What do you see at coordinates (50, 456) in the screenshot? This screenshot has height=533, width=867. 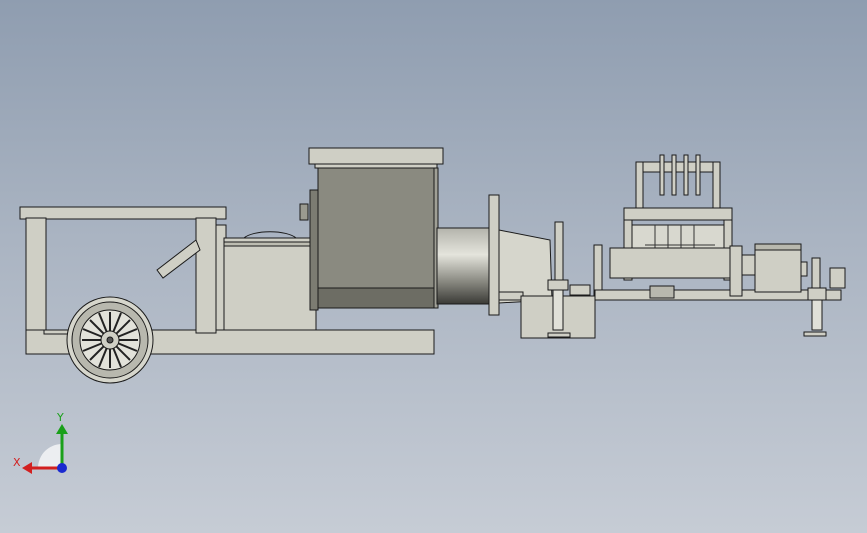 I see `triad-xy-plane` at bounding box center [50, 456].